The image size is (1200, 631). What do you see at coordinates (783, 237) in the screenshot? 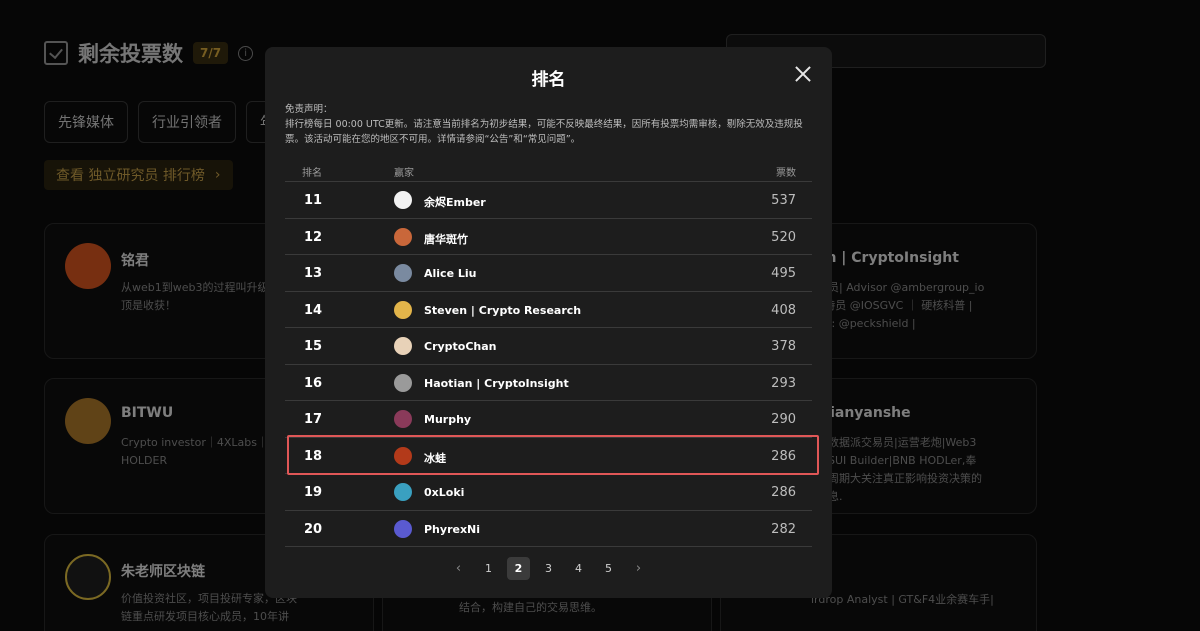
I see `vote-count: 520` at bounding box center [783, 237].